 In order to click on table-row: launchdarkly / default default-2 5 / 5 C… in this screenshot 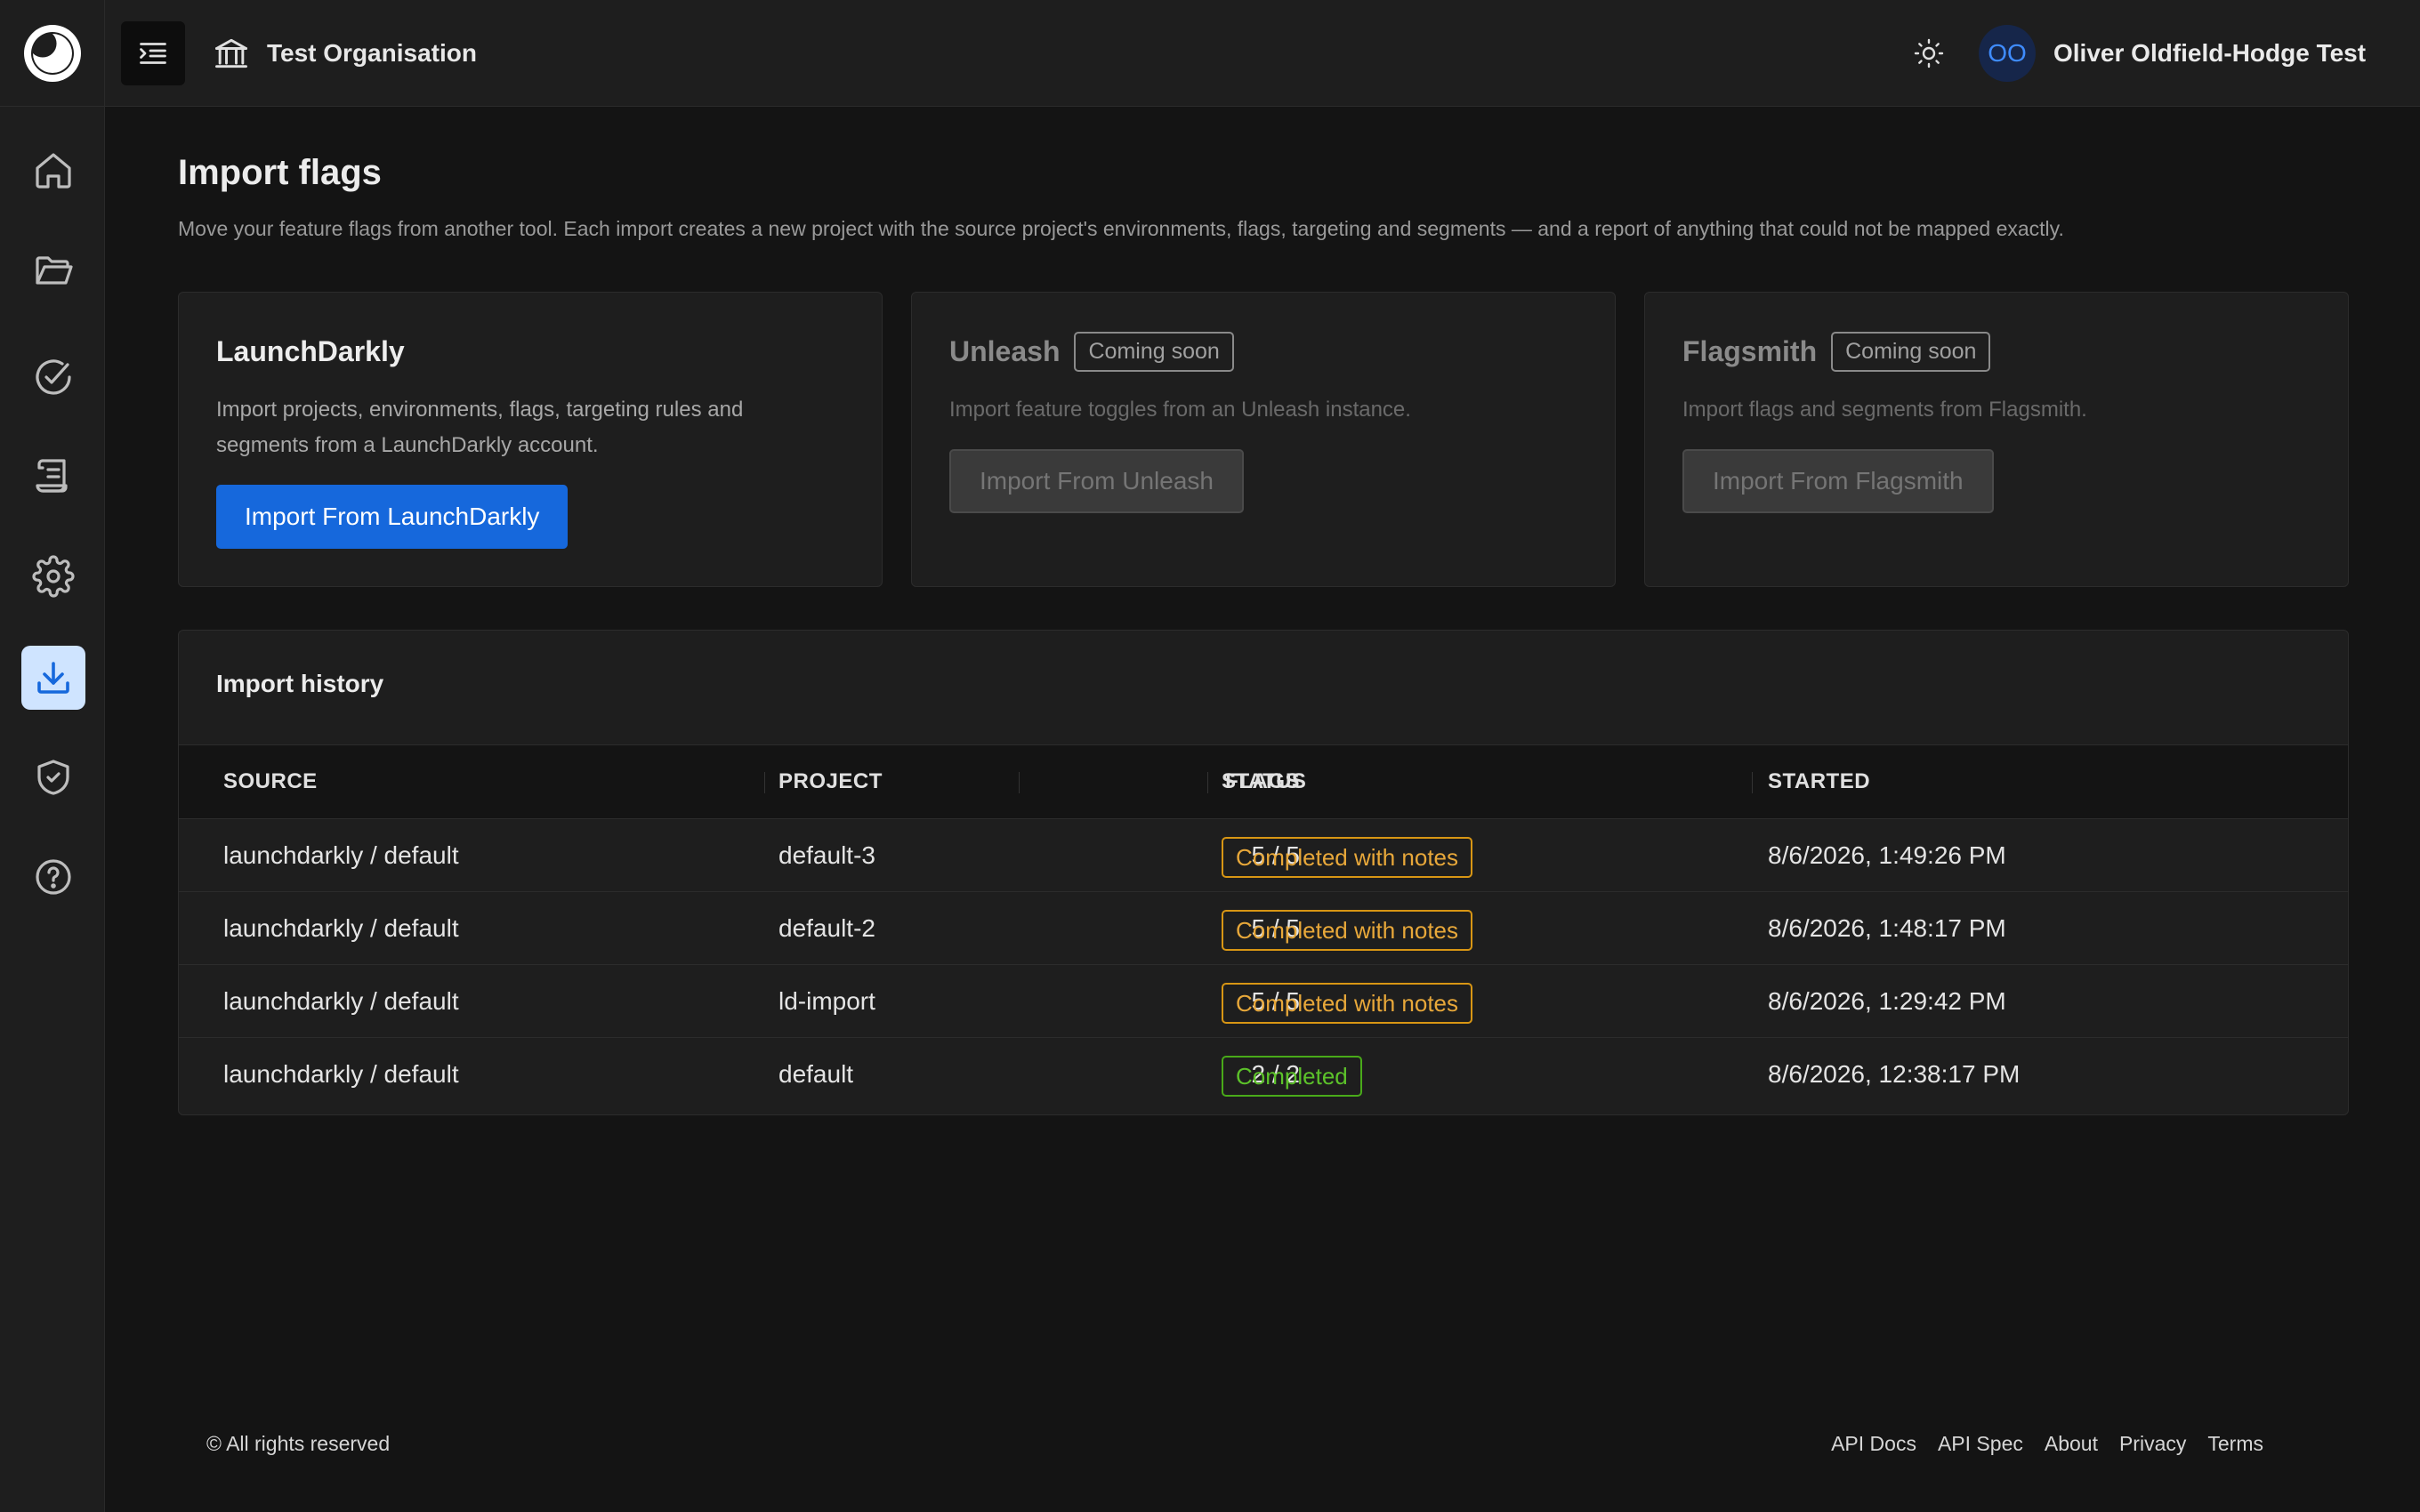, I will do `click(1263, 928)`.